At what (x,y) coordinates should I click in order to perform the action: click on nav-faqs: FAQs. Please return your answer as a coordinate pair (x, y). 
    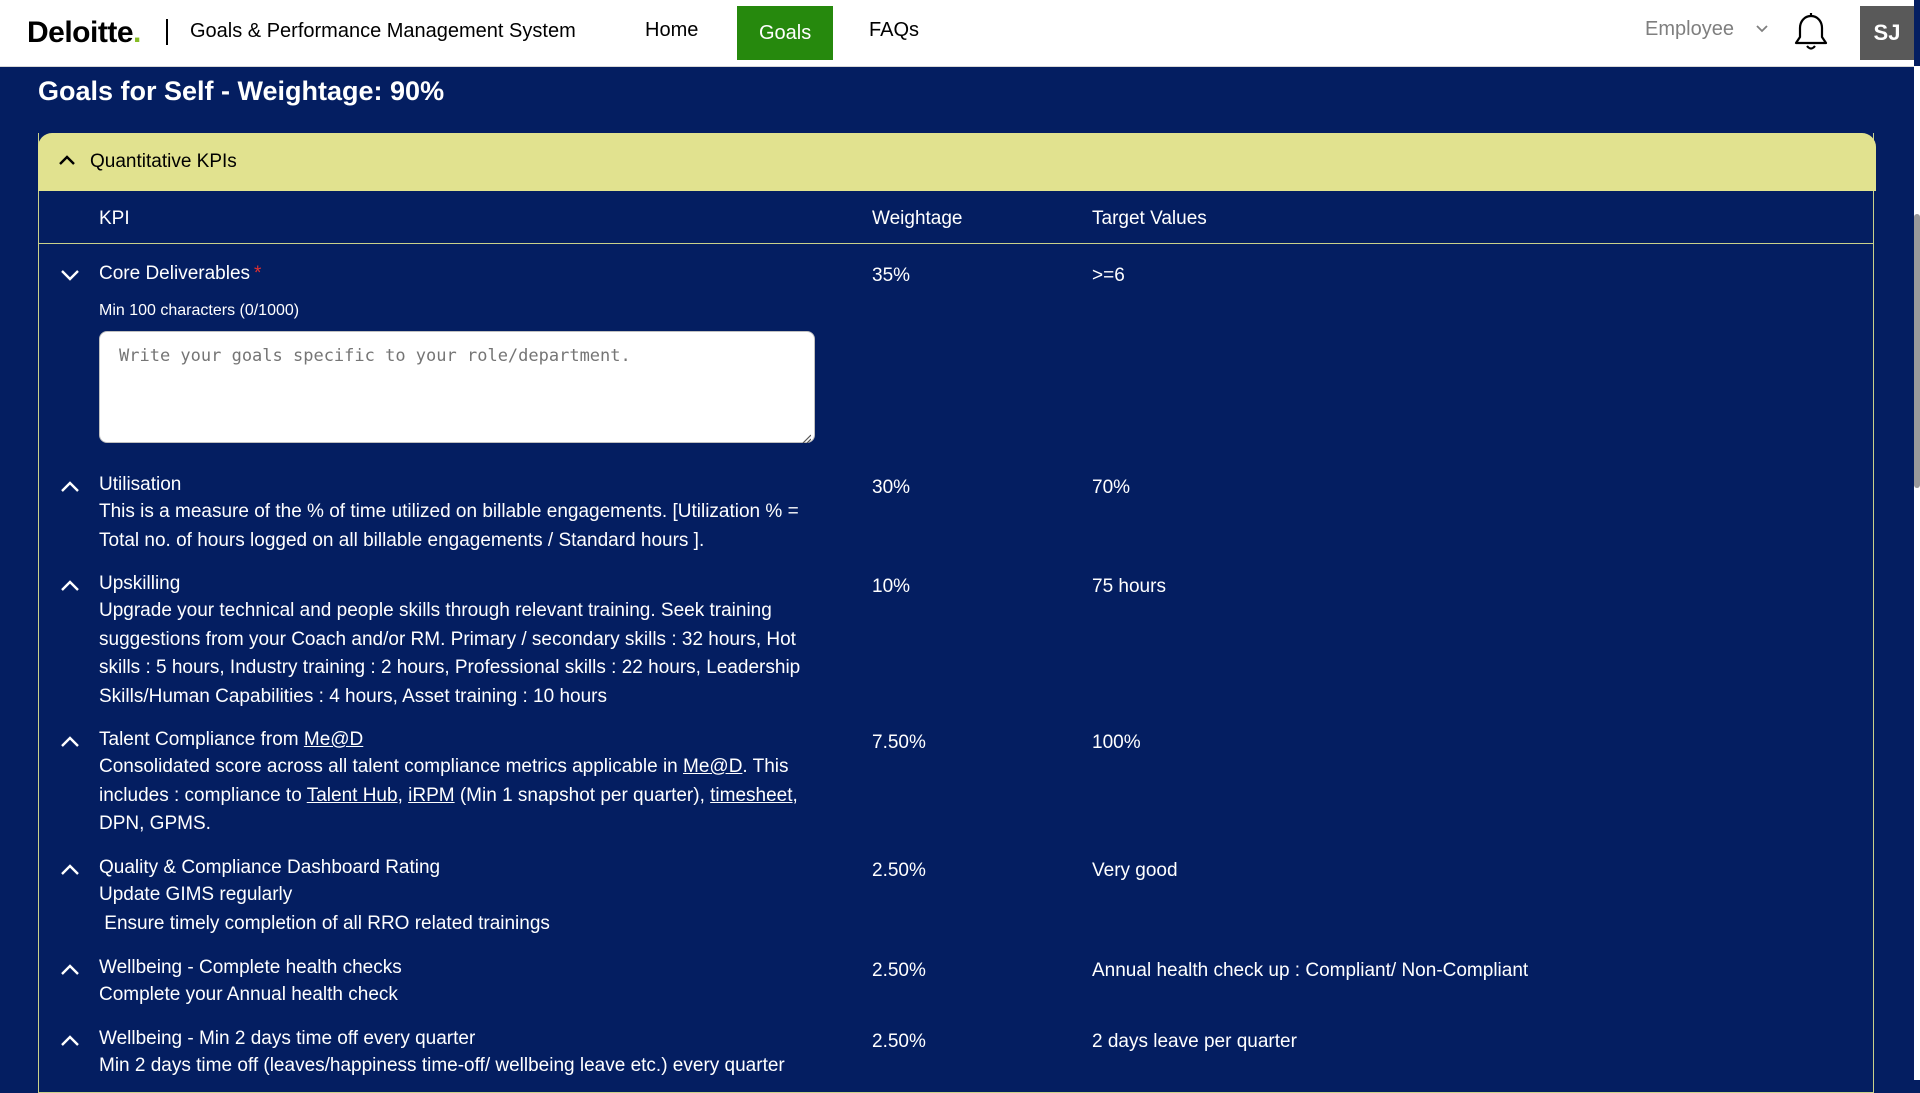
    Looking at the image, I should click on (894, 30).